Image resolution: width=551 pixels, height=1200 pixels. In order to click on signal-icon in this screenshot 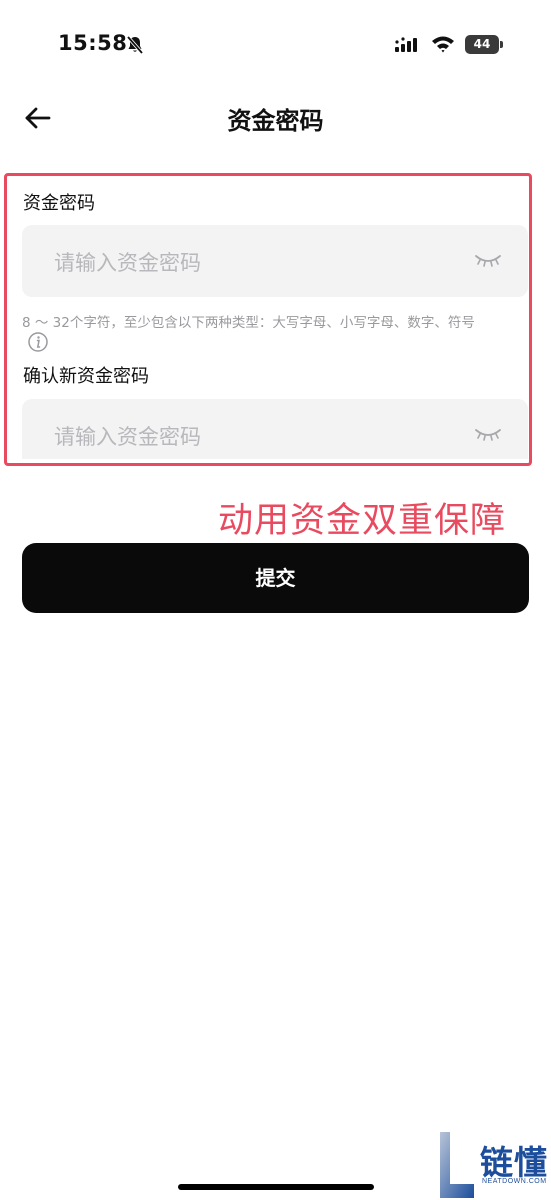, I will do `click(406, 44)`.